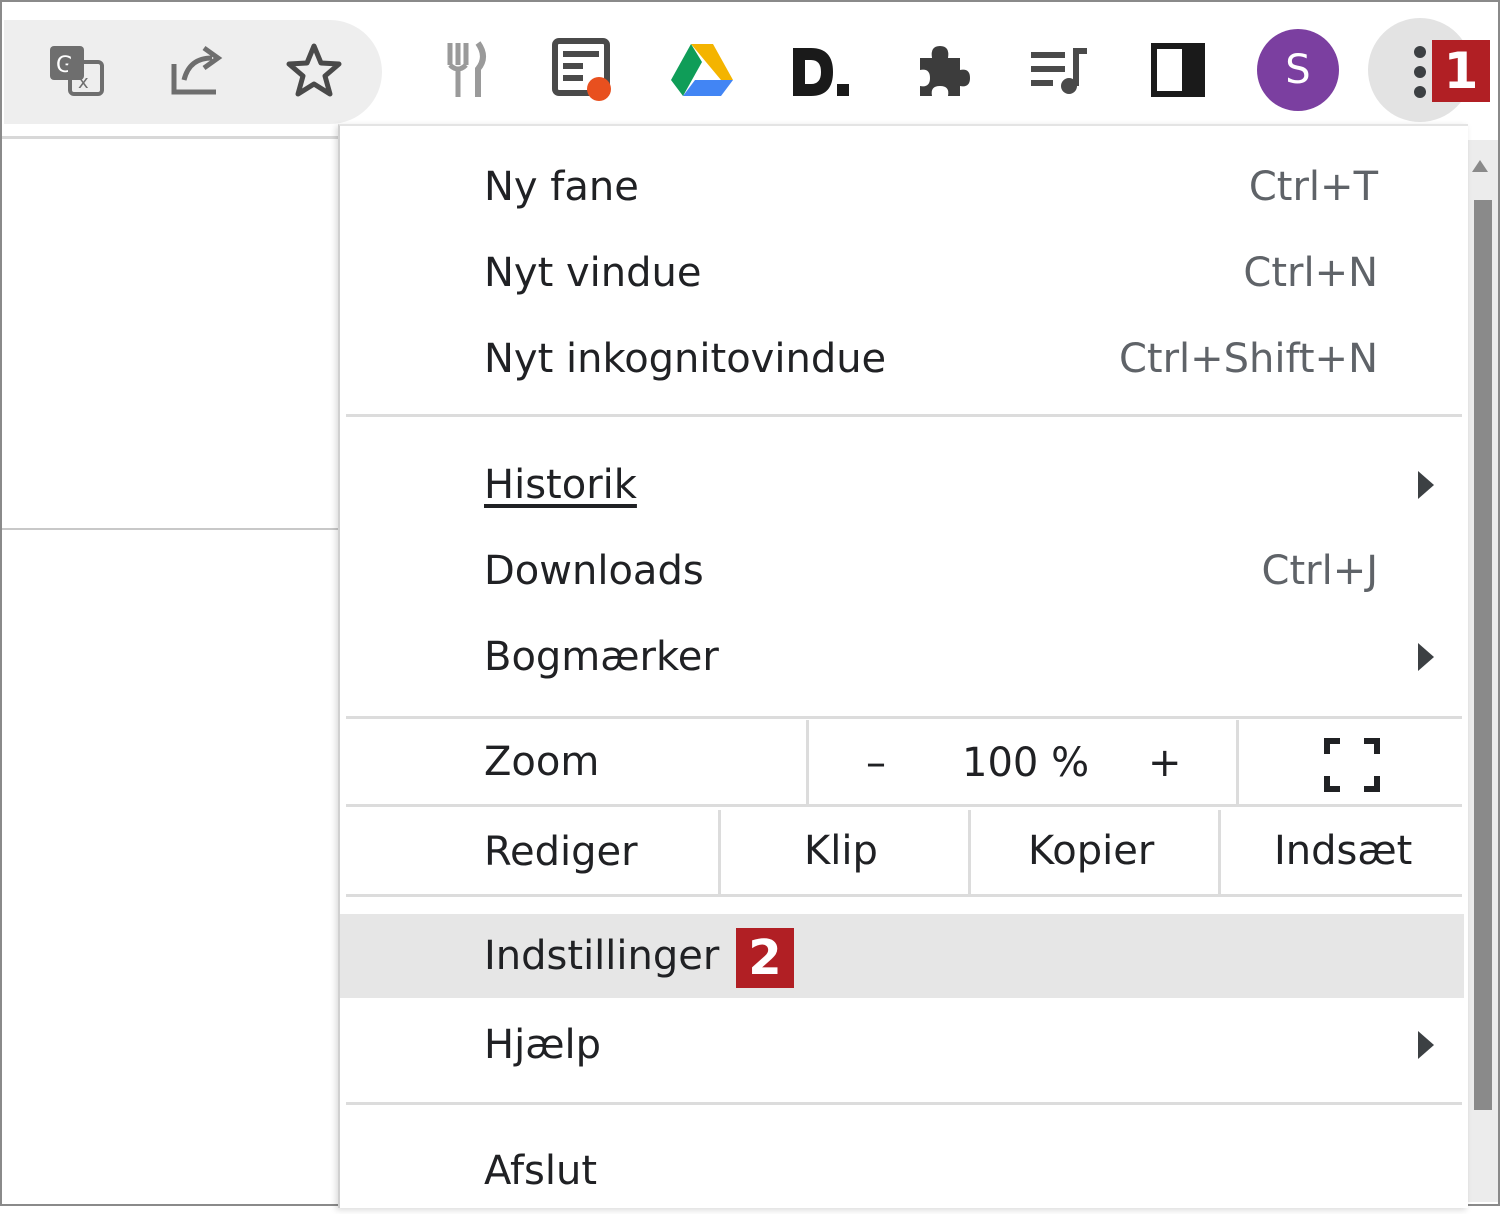 This screenshot has width=1500, height=1214. Describe the element at coordinates (1178, 70) in the screenshot. I see `side-panel-icon` at that location.